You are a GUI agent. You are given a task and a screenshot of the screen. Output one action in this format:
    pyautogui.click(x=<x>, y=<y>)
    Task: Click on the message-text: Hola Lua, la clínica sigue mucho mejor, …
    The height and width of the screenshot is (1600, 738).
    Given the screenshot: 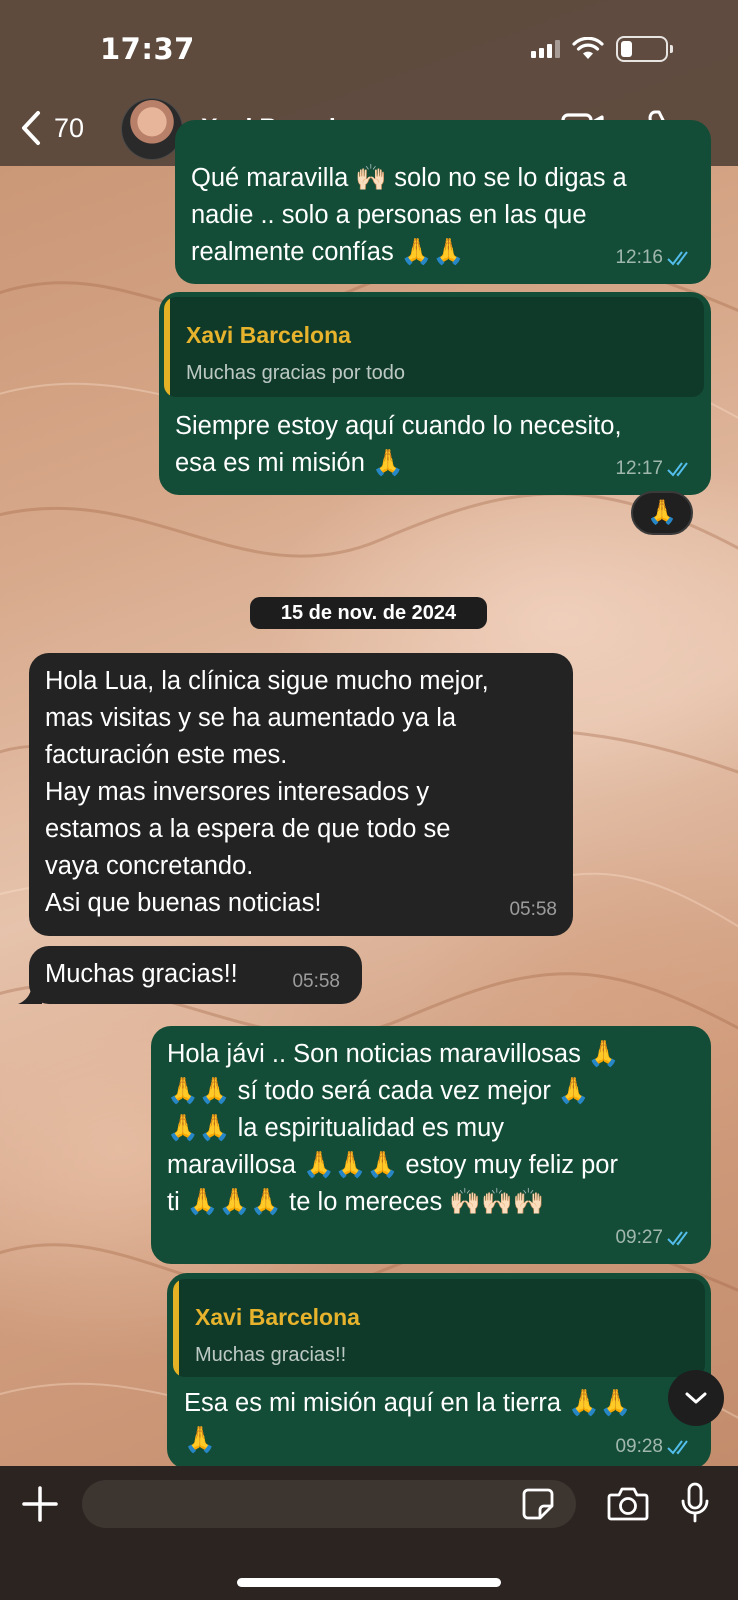 What is the action you would take?
    pyautogui.click(x=267, y=792)
    